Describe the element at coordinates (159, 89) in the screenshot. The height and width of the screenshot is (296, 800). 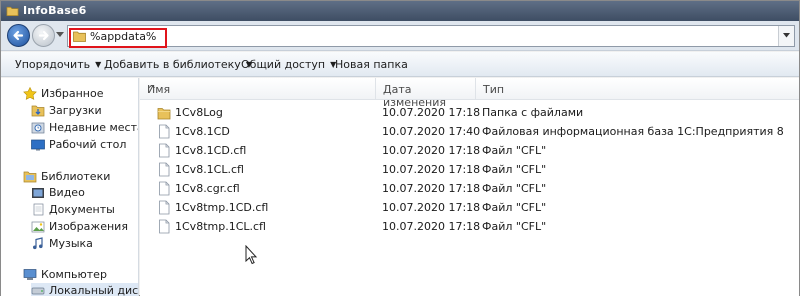
I see `column-header-label: Имя` at that location.